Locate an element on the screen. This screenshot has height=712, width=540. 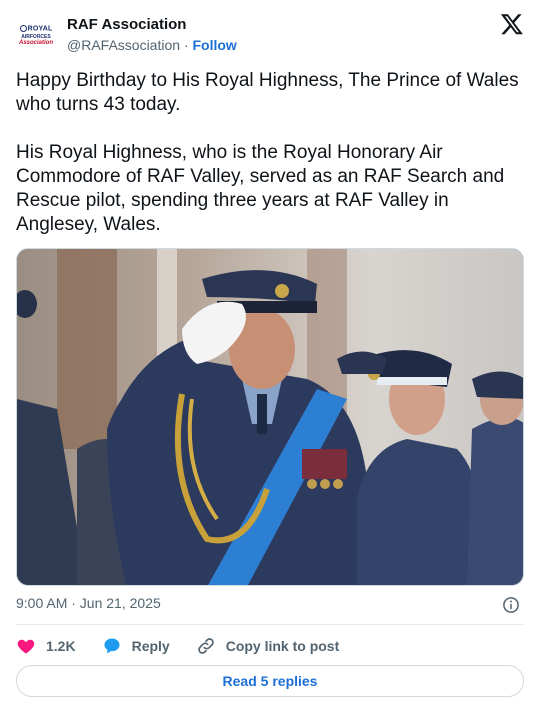
reply-bubble-icon is located at coordinates (112, 646).